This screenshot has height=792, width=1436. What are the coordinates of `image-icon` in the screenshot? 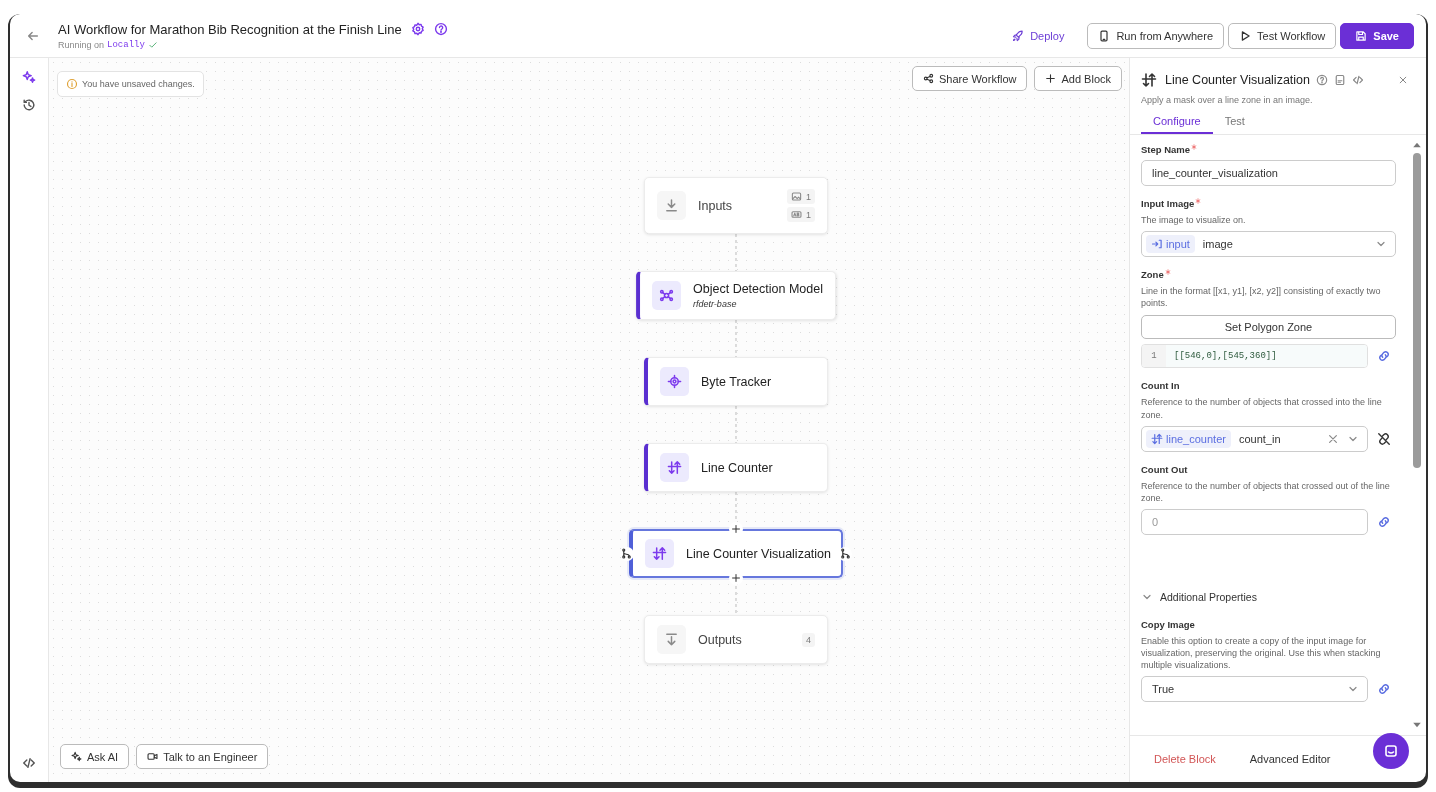 It's located at (796, 196).